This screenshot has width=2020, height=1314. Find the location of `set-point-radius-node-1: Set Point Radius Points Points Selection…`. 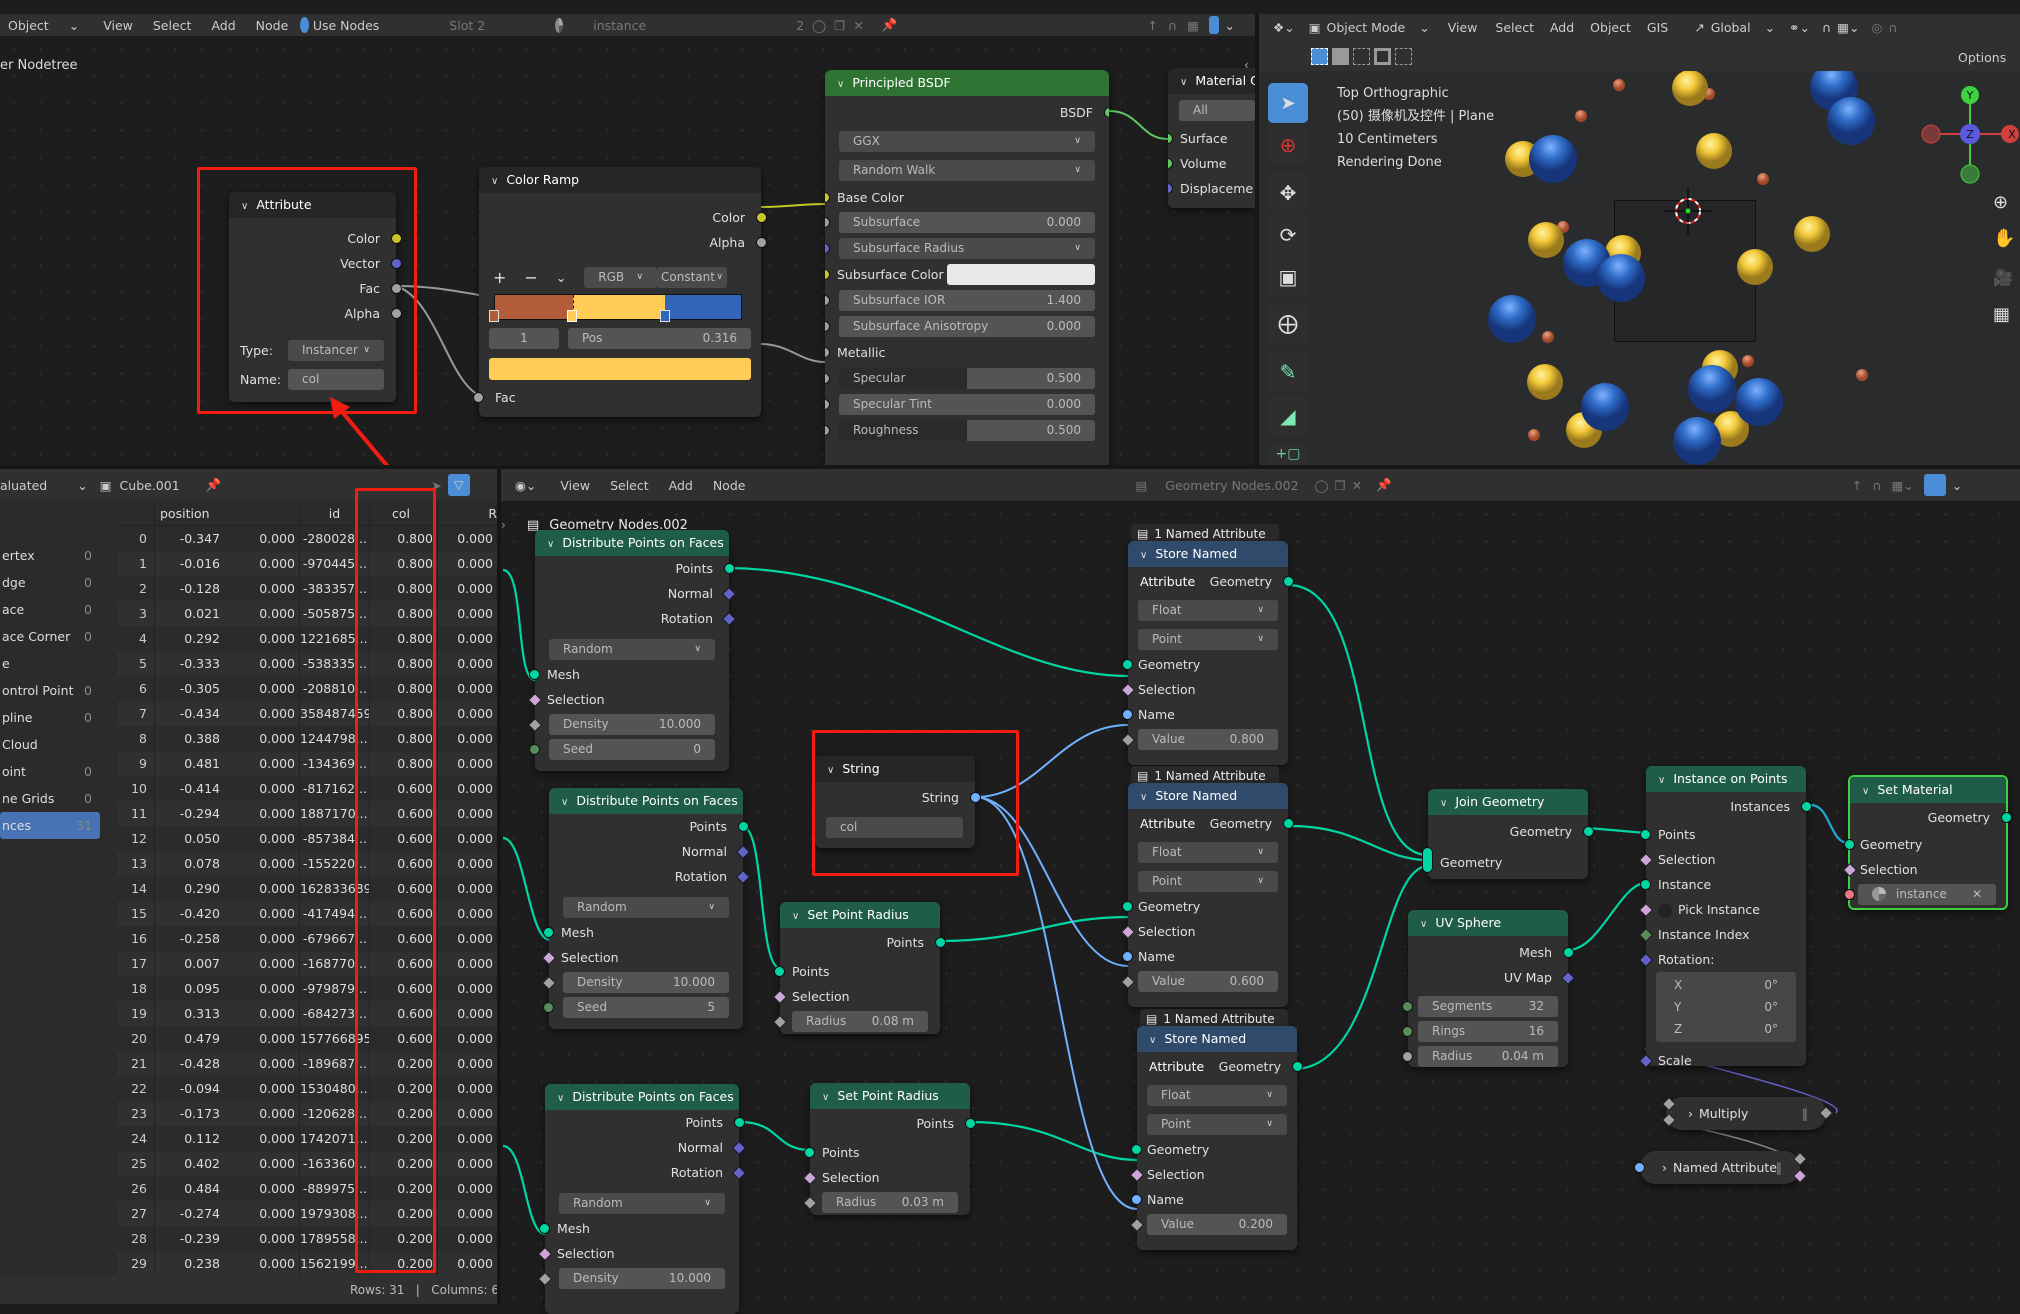

set-point-radius-node-1: Set Point Radius Points Points Selection… is located at coordinates (859, 968).